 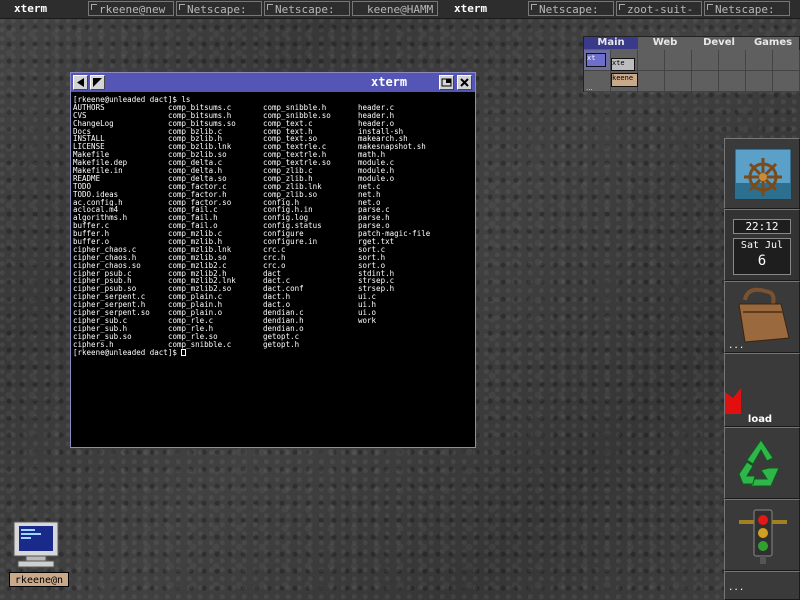 What do you see at coordinates (91, 226) in the screenshot?
I see `ls-entry: buffer.c` at bounding box center [91, 226].